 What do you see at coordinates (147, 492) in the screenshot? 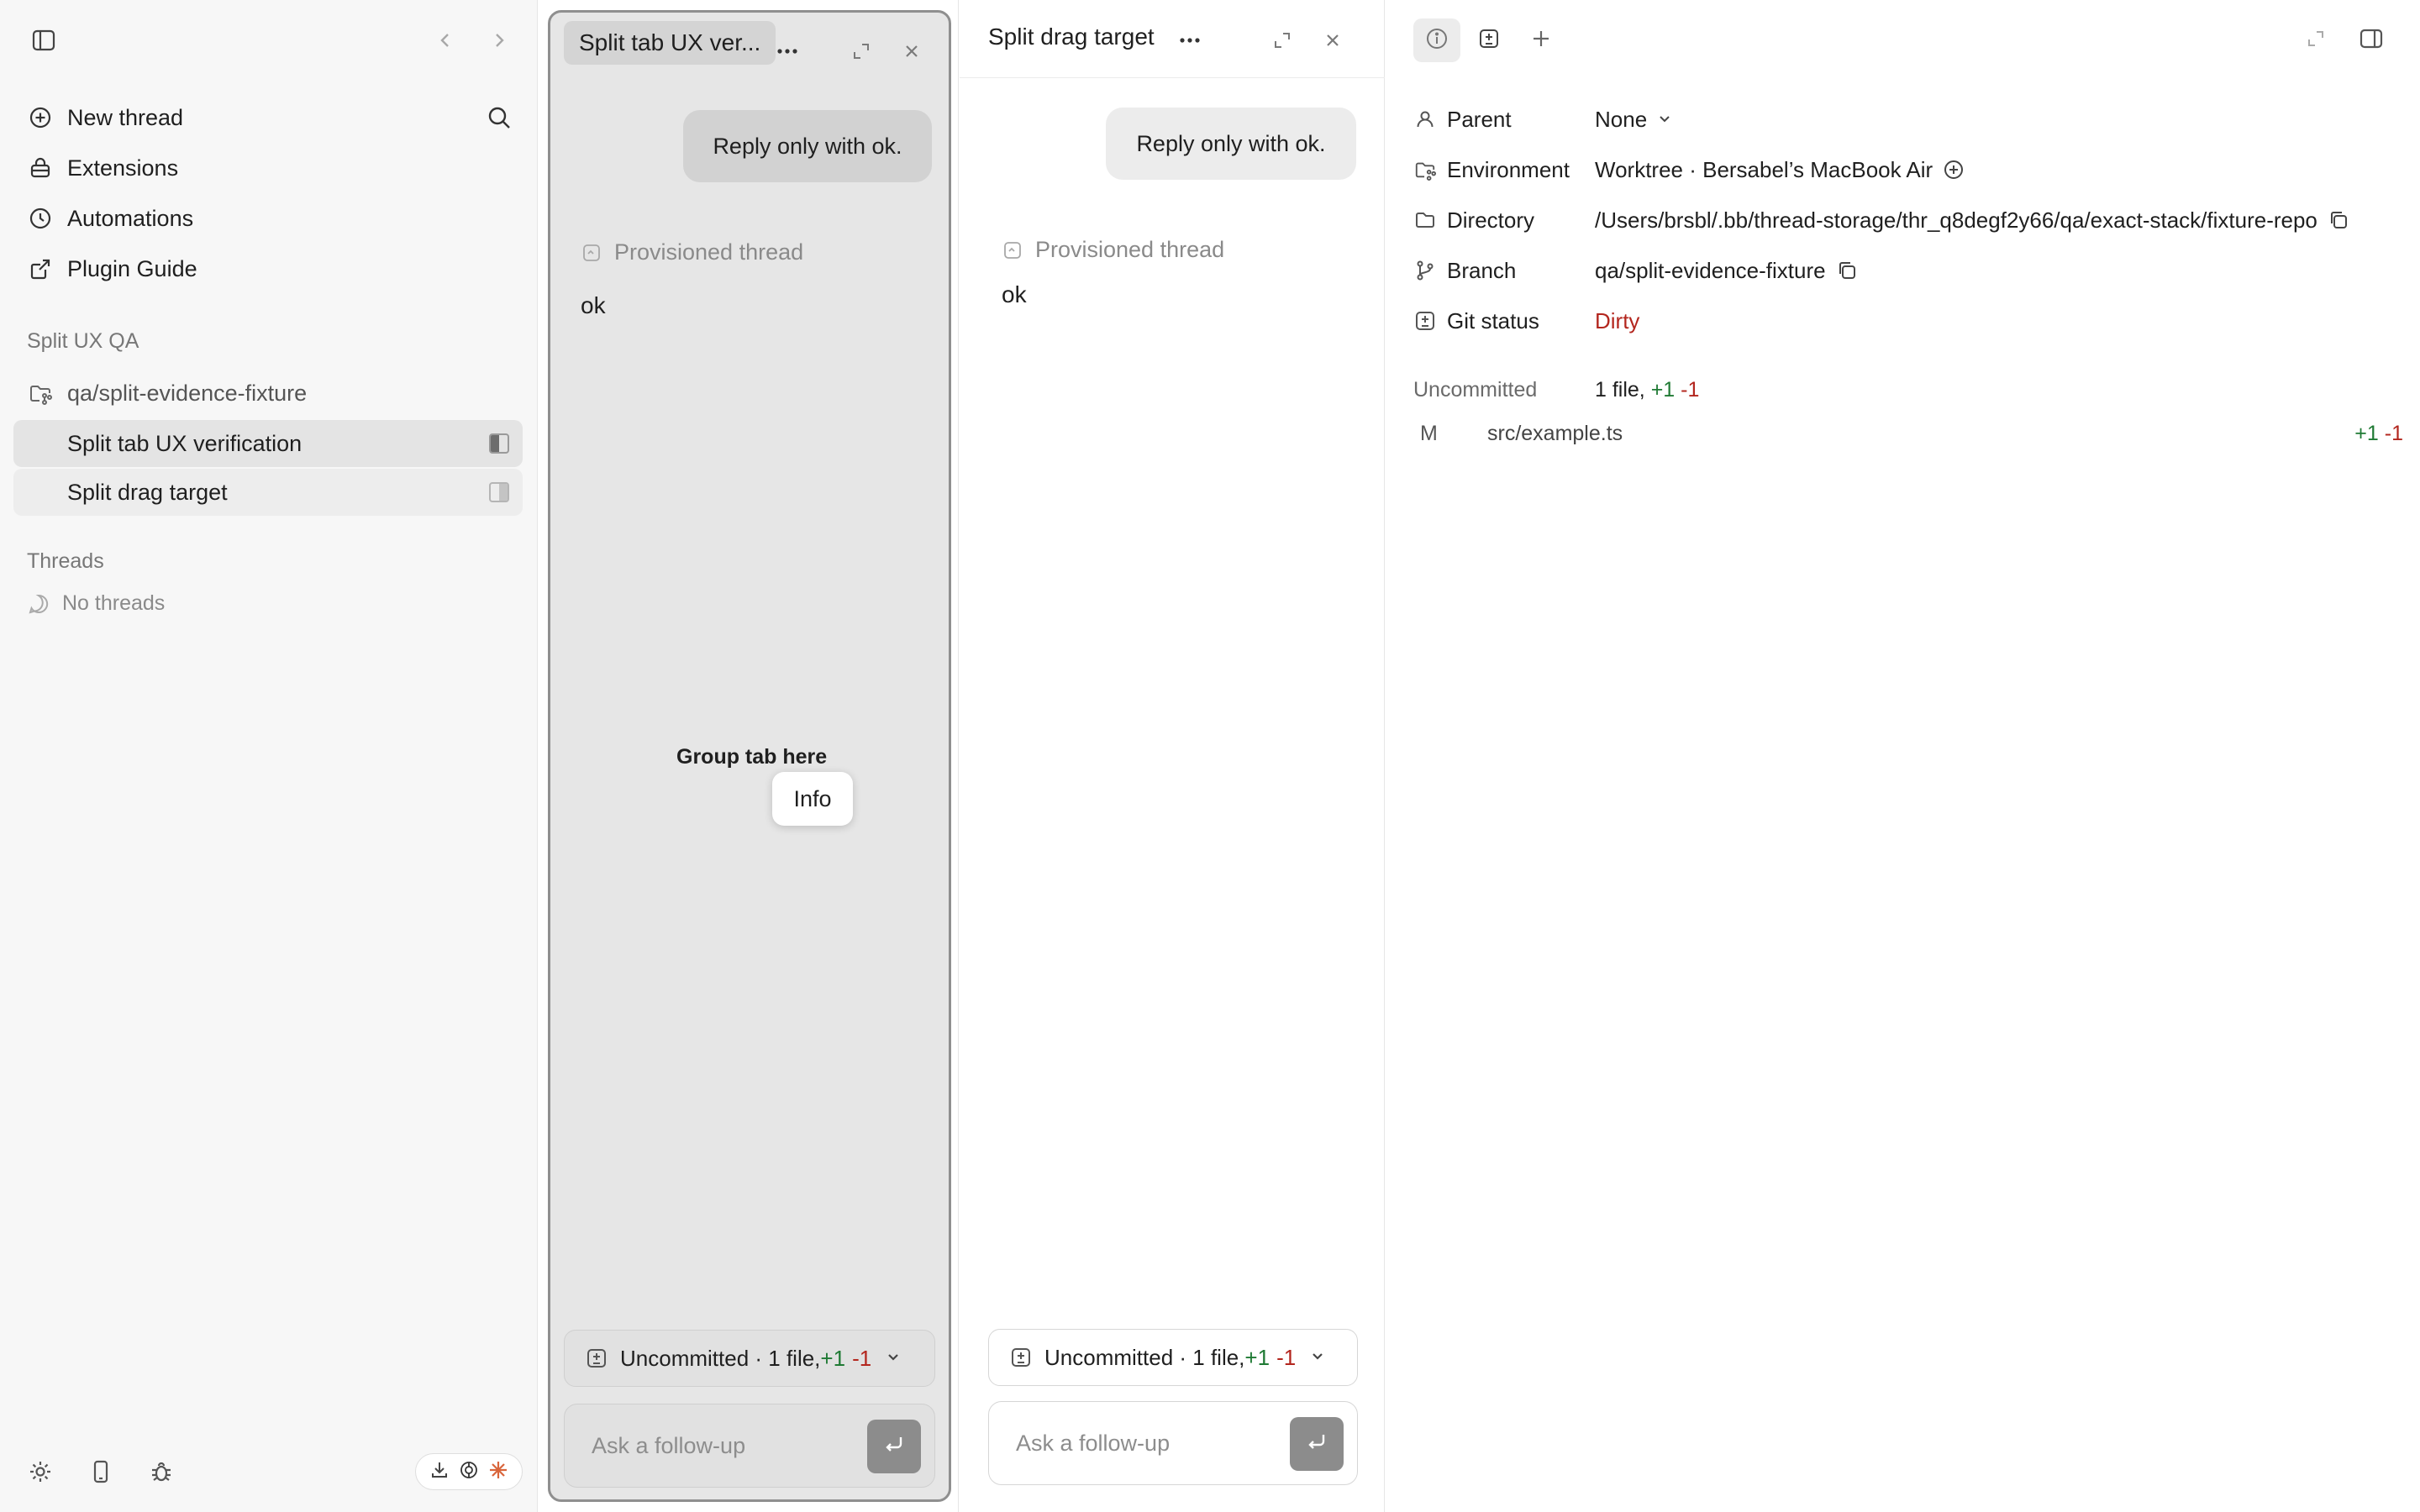
I see `thread-label: Split drag target` at bounding box center [147, 492].